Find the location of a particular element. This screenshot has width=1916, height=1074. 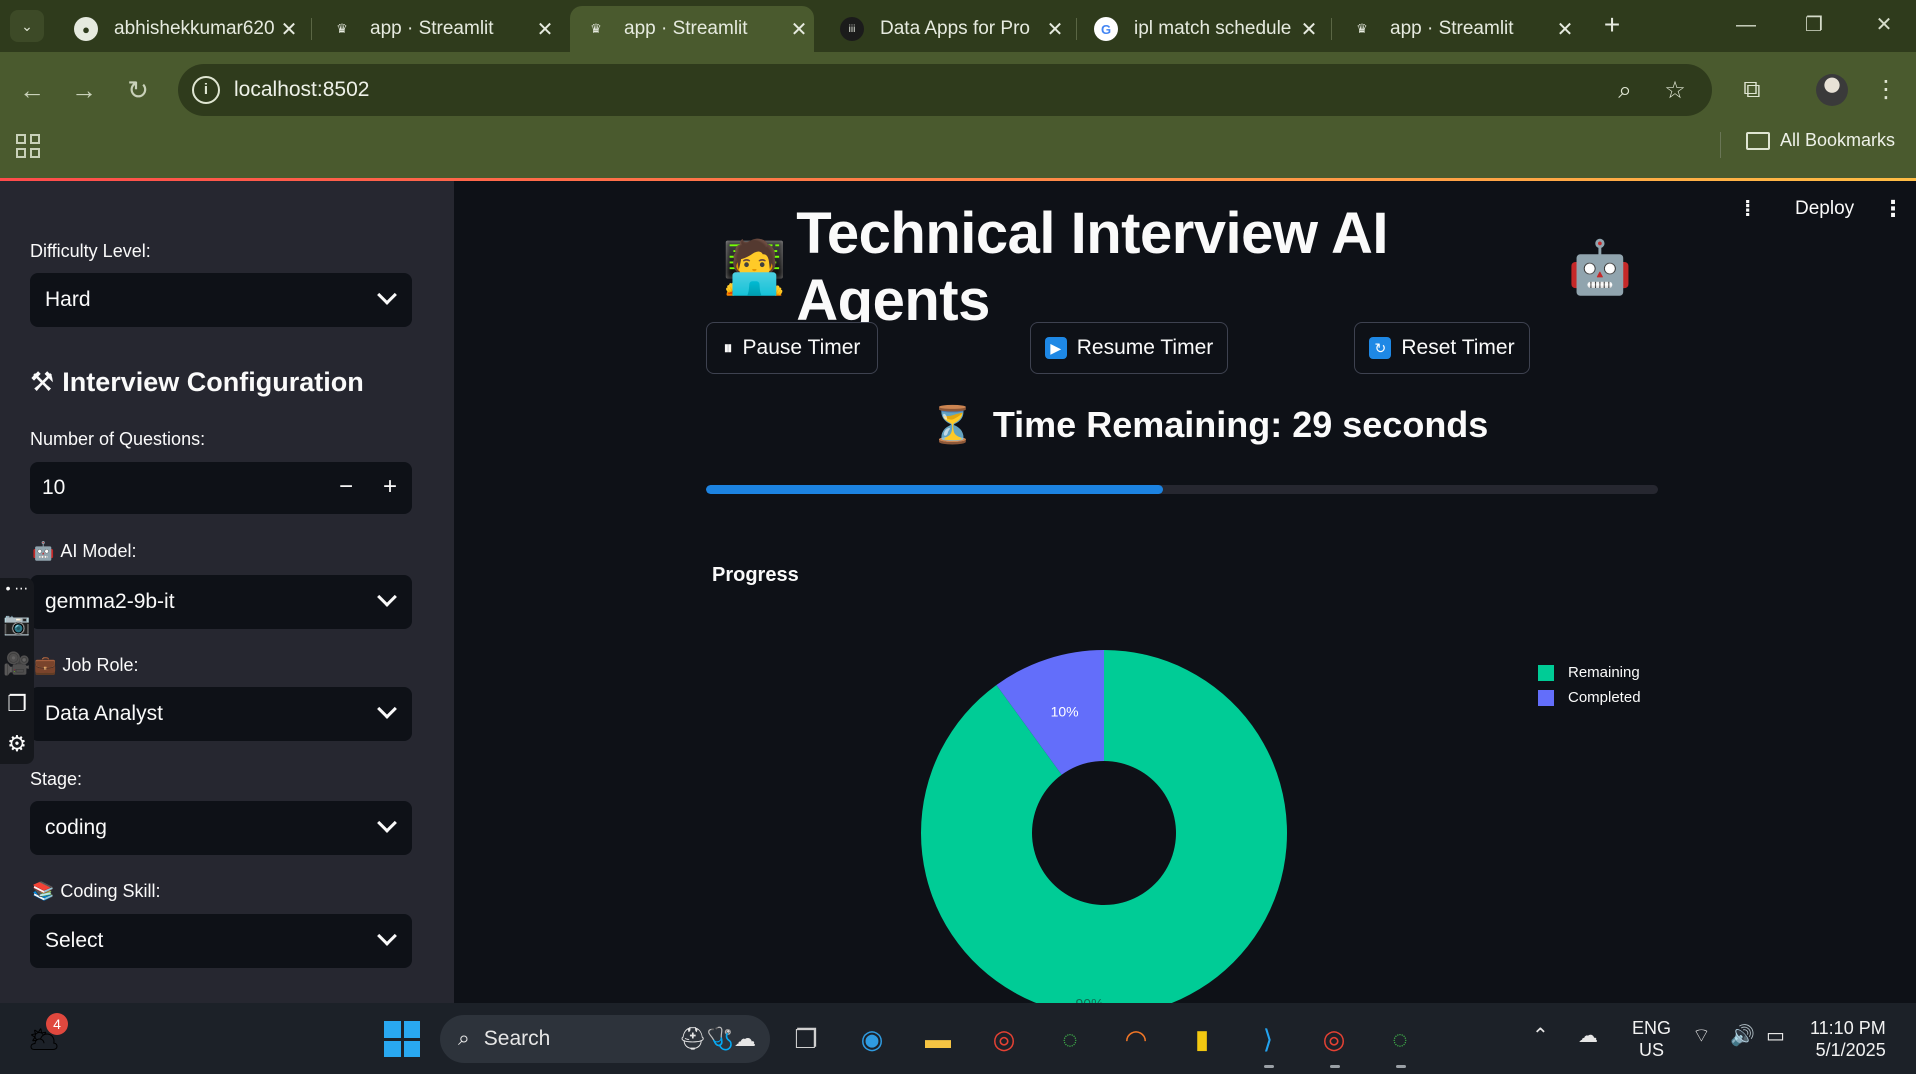

settings-gear-icon: ⚙ is located at coordinates (17, 744).